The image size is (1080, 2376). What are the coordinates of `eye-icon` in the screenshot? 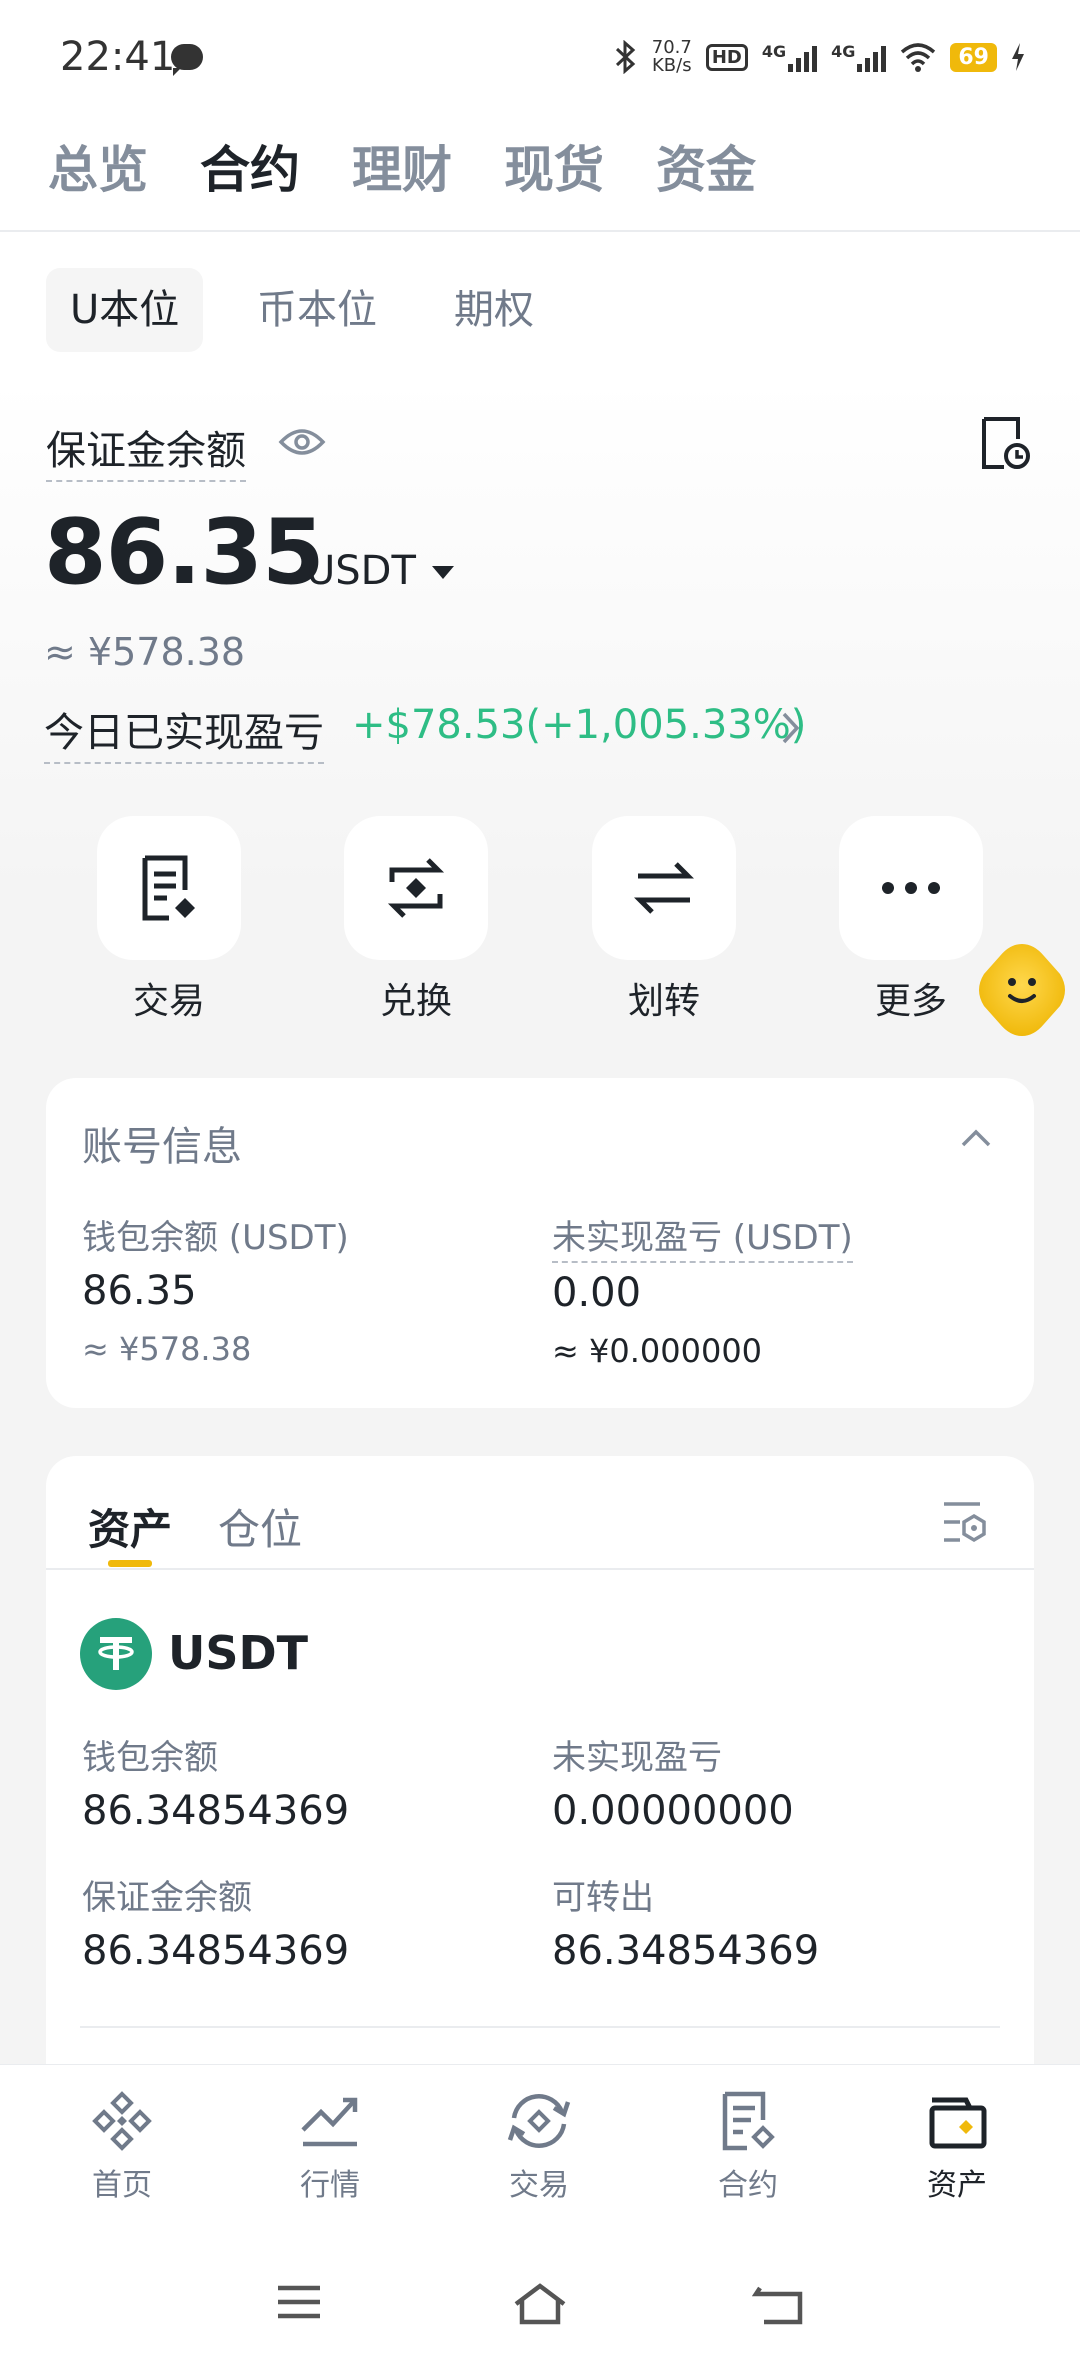 It's located at (302, 442).